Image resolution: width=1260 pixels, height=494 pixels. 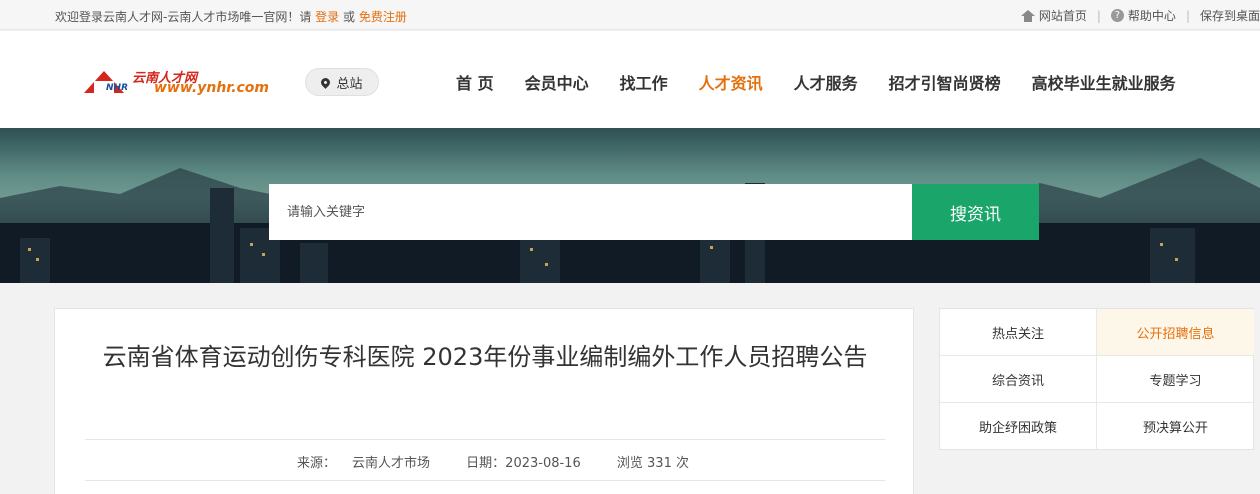 What do you see at coordinates (1018, 426) in the screenshot?
I see `category-menu-item: 助企纾困政策` at bounding box center [1018, 426].